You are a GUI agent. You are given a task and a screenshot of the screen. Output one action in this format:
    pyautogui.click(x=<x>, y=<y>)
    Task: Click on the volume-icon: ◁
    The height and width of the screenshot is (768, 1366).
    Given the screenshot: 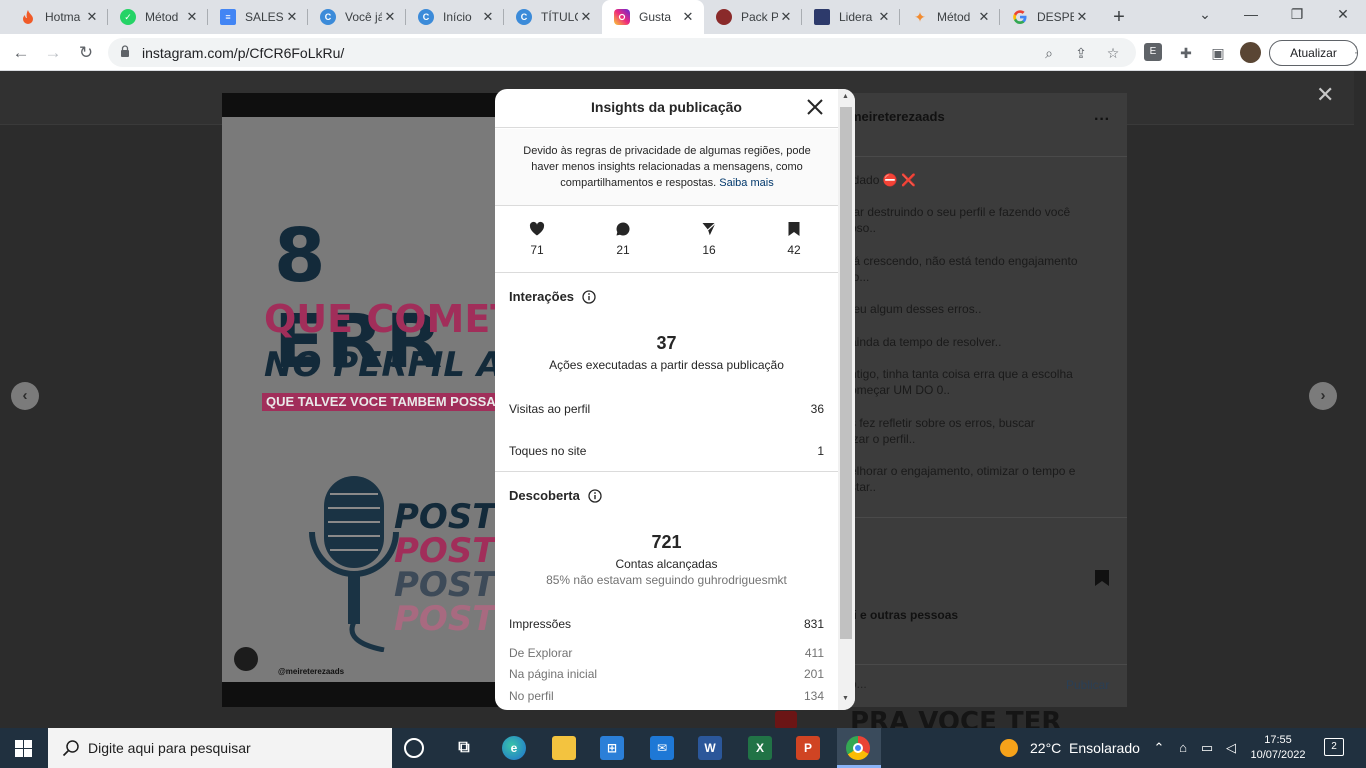 What is the action you would take?
    pyautogui.click(x=1231, y=748)
    